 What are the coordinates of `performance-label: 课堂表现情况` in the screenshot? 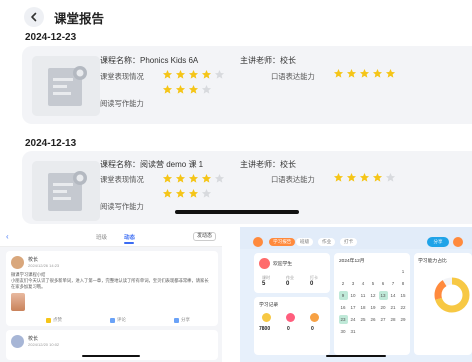 It's located at (122, 76).